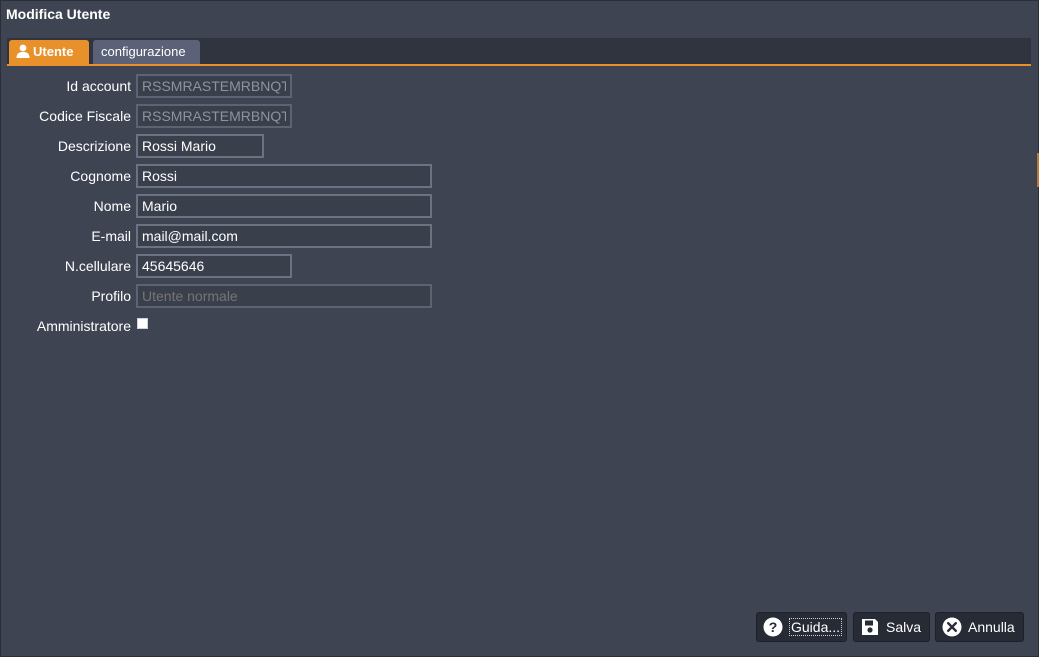  What do you see at coordinates (284, 176) in the screenshot?
I see `cognome-field` at bounding box center [284, 176].